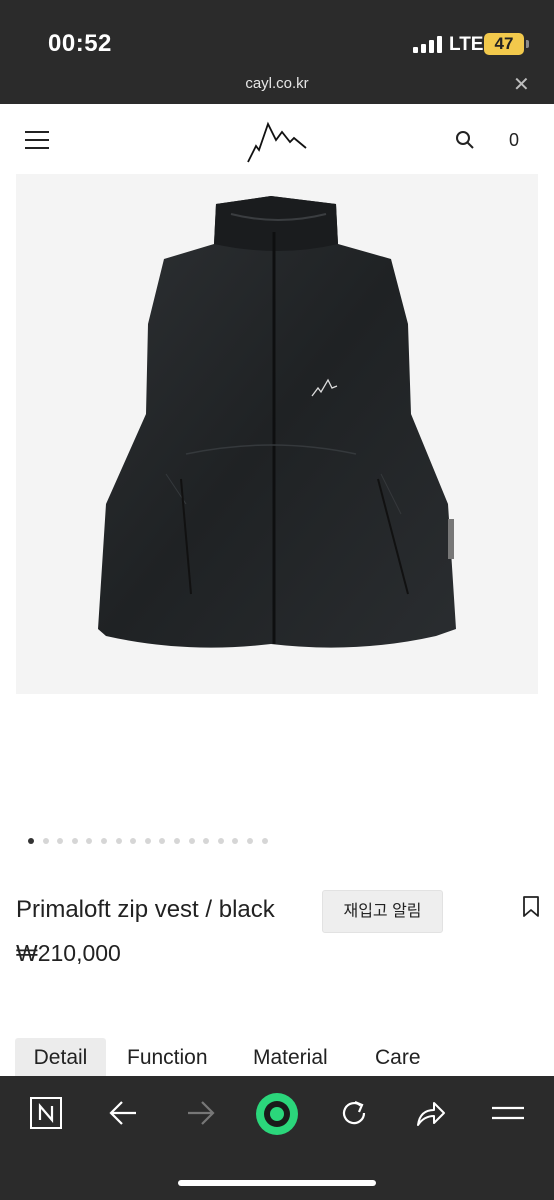  What do you see at coordinates (145, 909) in the screenshot?
I see `product-title: Primaloft zip vest / black` at bounding box center [145, 909].